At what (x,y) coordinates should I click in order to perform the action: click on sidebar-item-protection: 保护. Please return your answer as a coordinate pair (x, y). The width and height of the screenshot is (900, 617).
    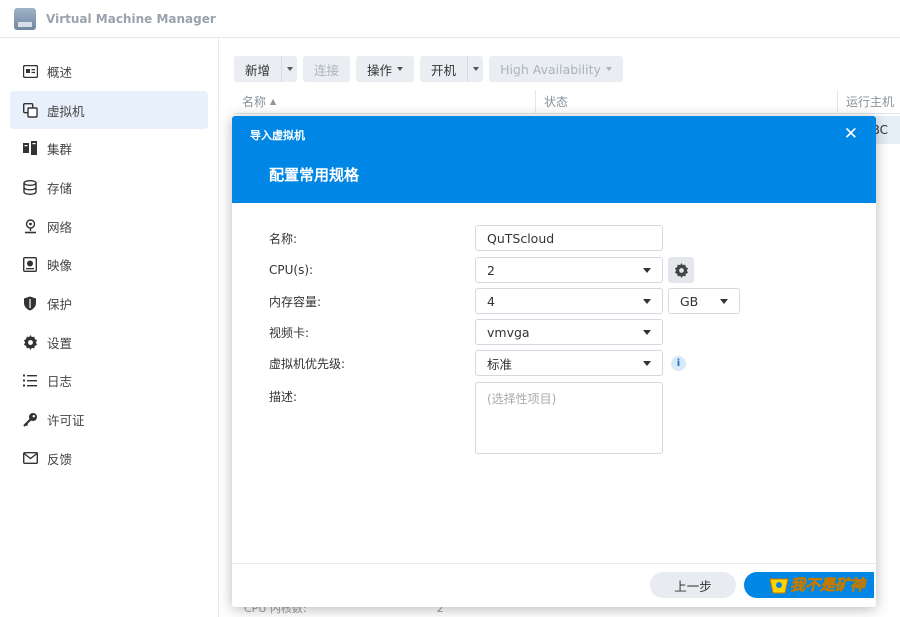
    Looking at the image, I should click on (109, 303).